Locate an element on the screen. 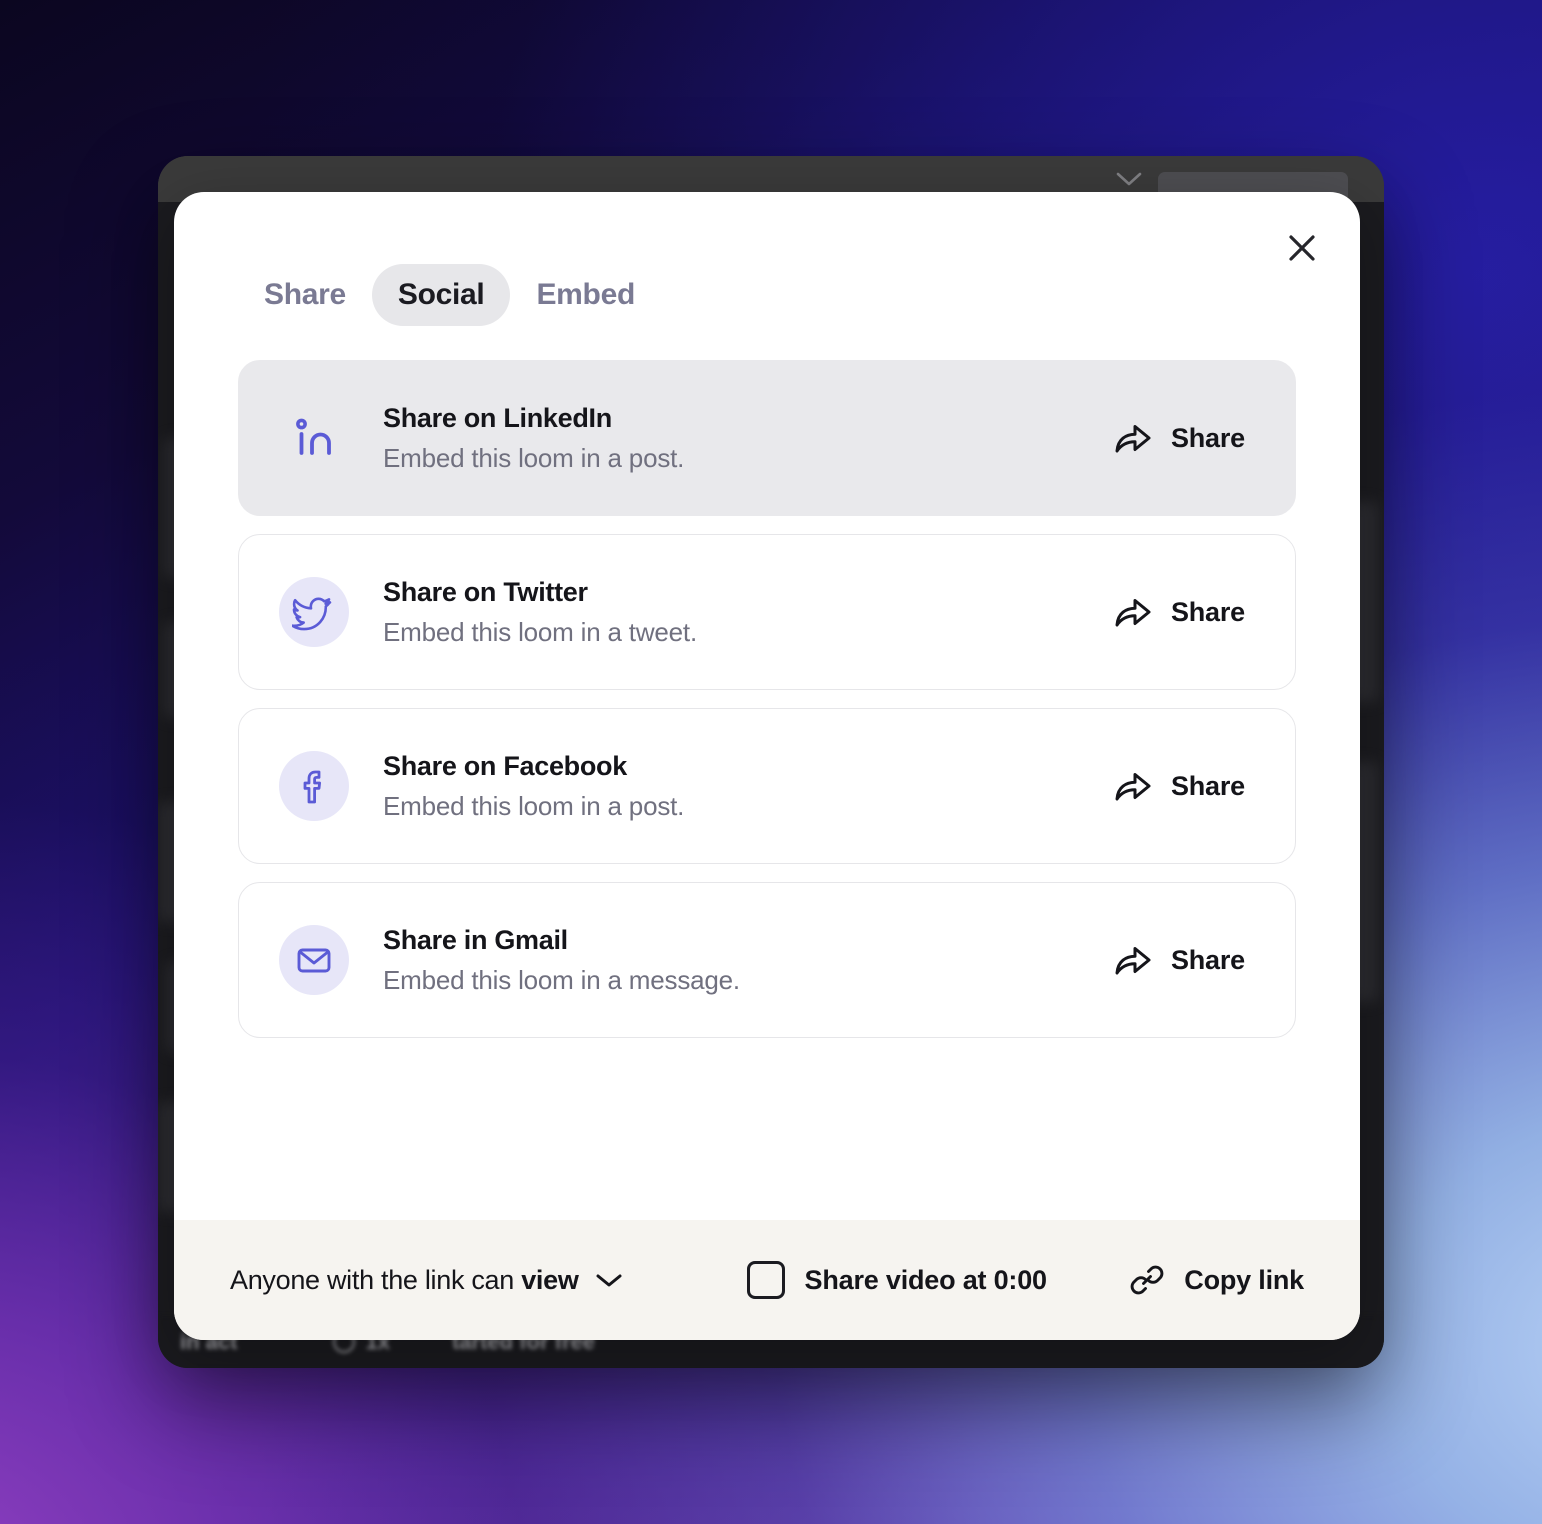 The height and width of the screenshot is (1524, 1542). share-button-facebook: Share is located at coordinates (1188, 786).